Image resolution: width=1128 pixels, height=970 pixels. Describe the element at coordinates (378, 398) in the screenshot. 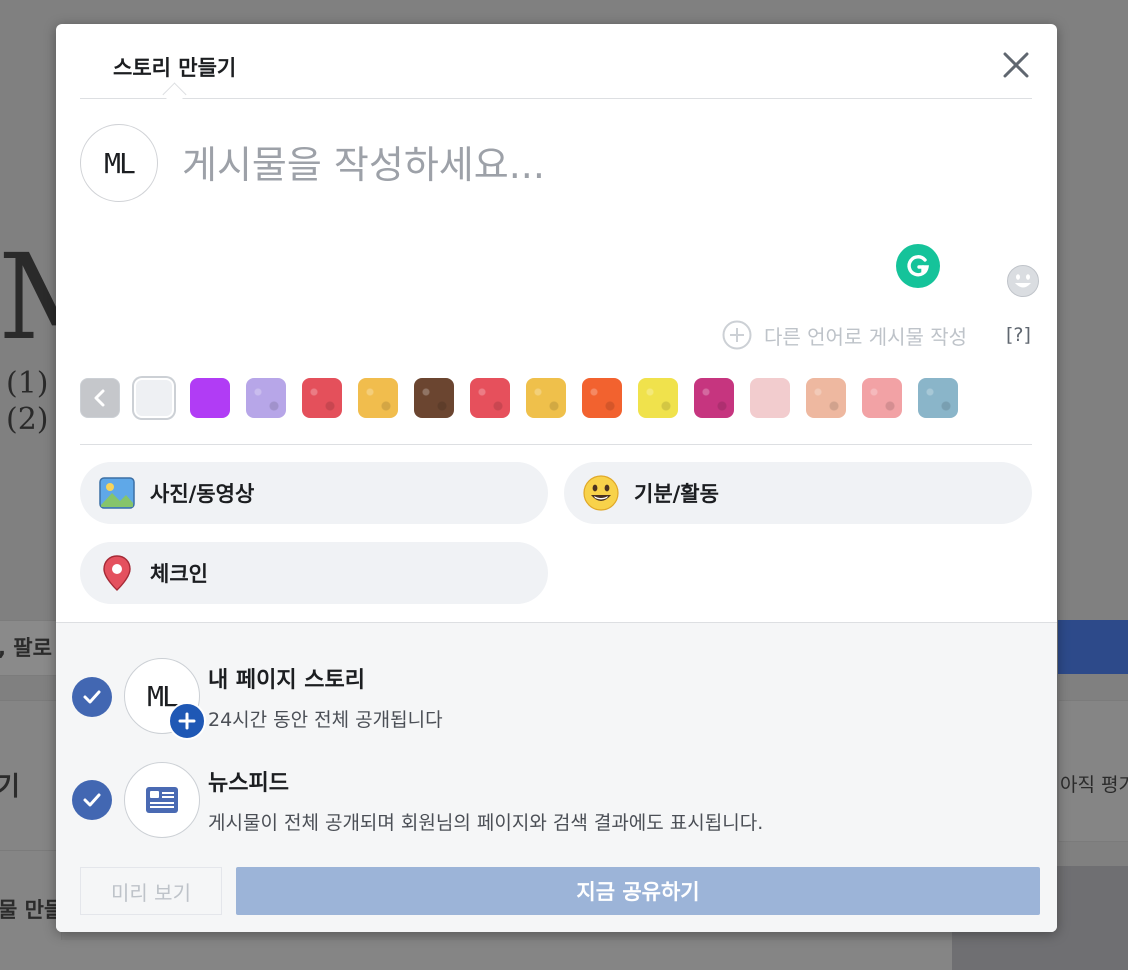

I see `swatch-yellow-pattern` at that location.